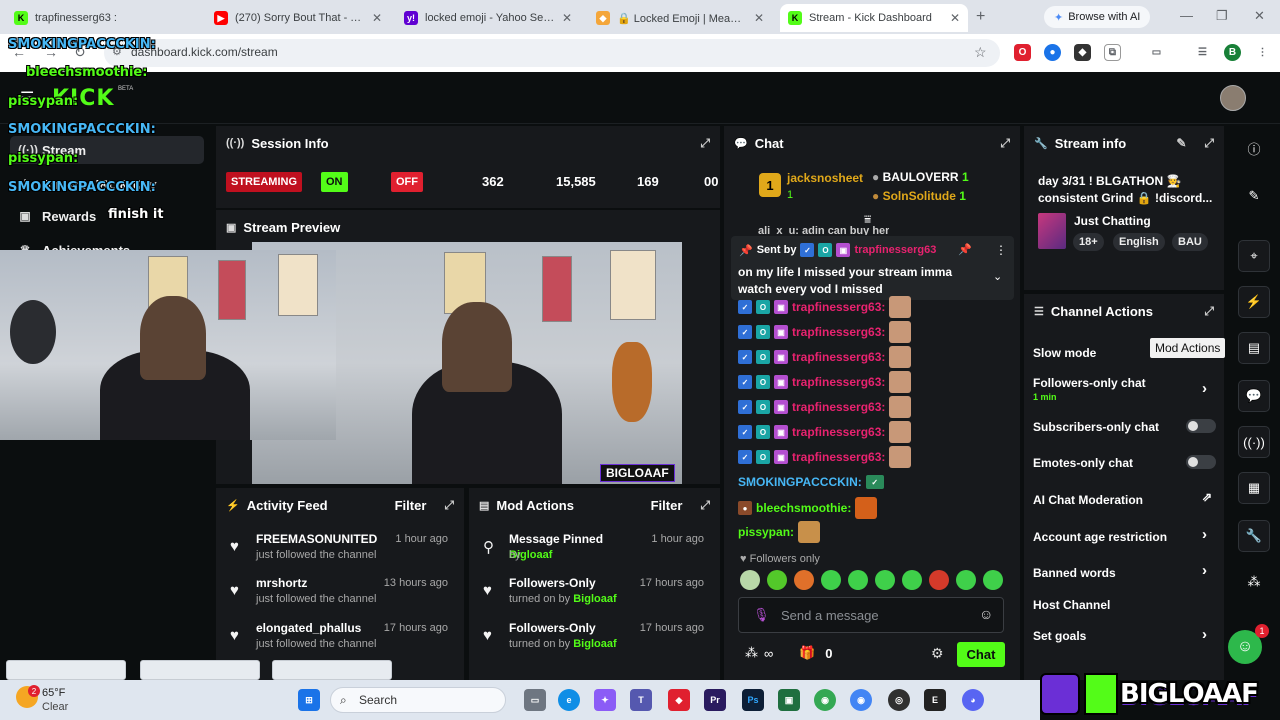 The image size is (1280, 720). What do you see at coordinates (919, 196) in the screenshot?
I see `gifter-3: ● SolnSolitude 1` at bounding box center [919, 196].